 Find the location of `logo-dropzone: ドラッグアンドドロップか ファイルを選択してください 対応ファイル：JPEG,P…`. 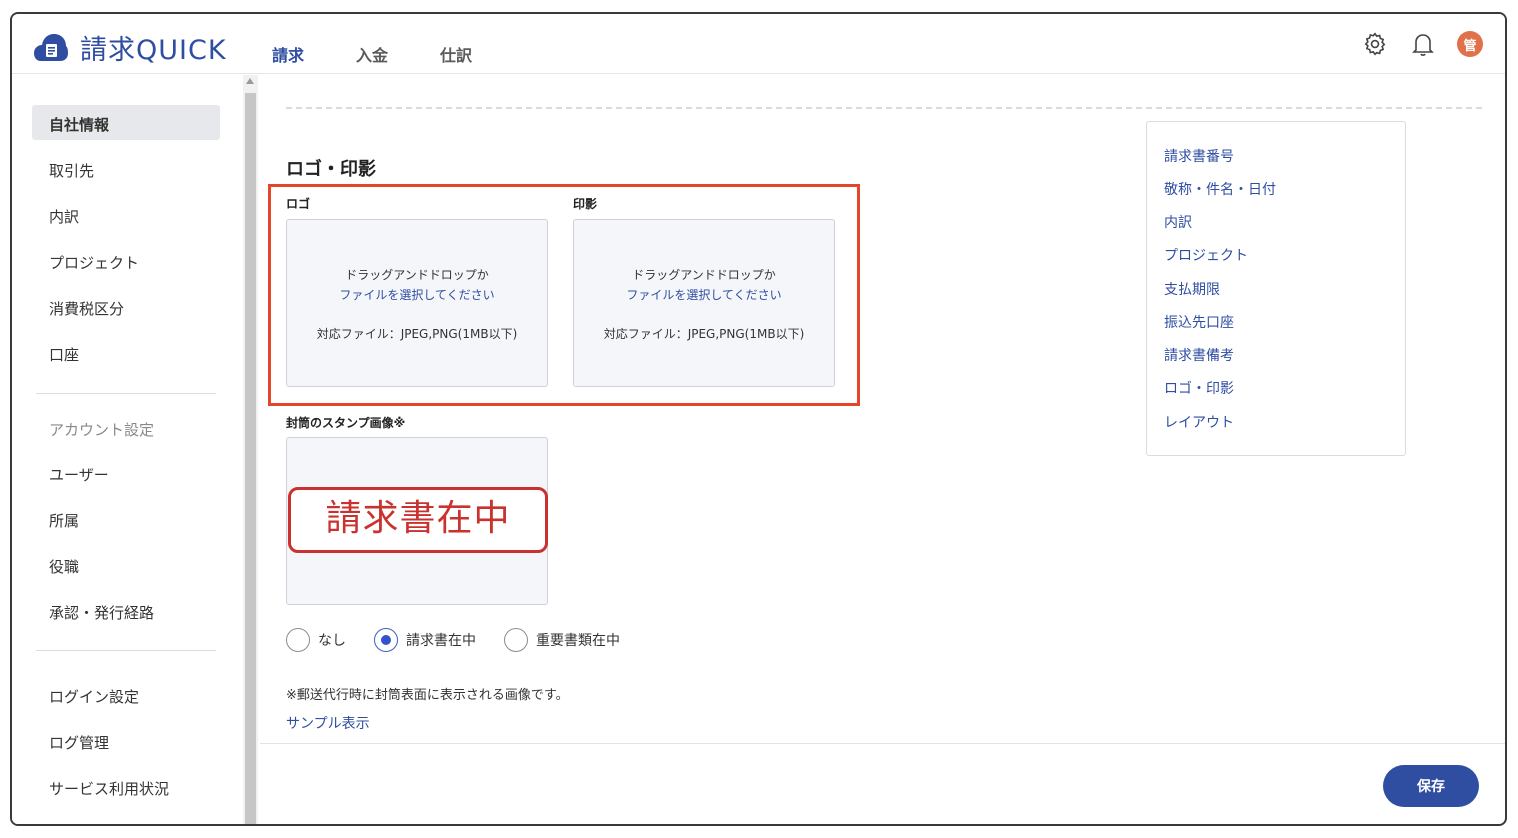

logo-dropzone: ドラッグアンドドロップか ファイルを選択してください 対応ファイル：JPEG,P… is located at coordinates (417, 303).